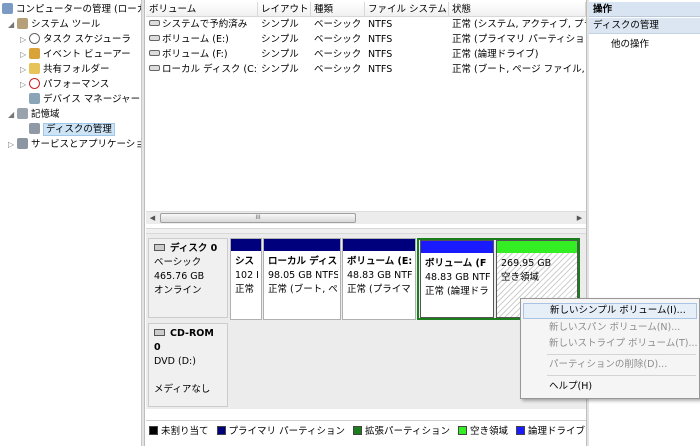 This screenshot has height=446, width=700. I want to click on other-actions-link: 他の操作, so click(630, 44).